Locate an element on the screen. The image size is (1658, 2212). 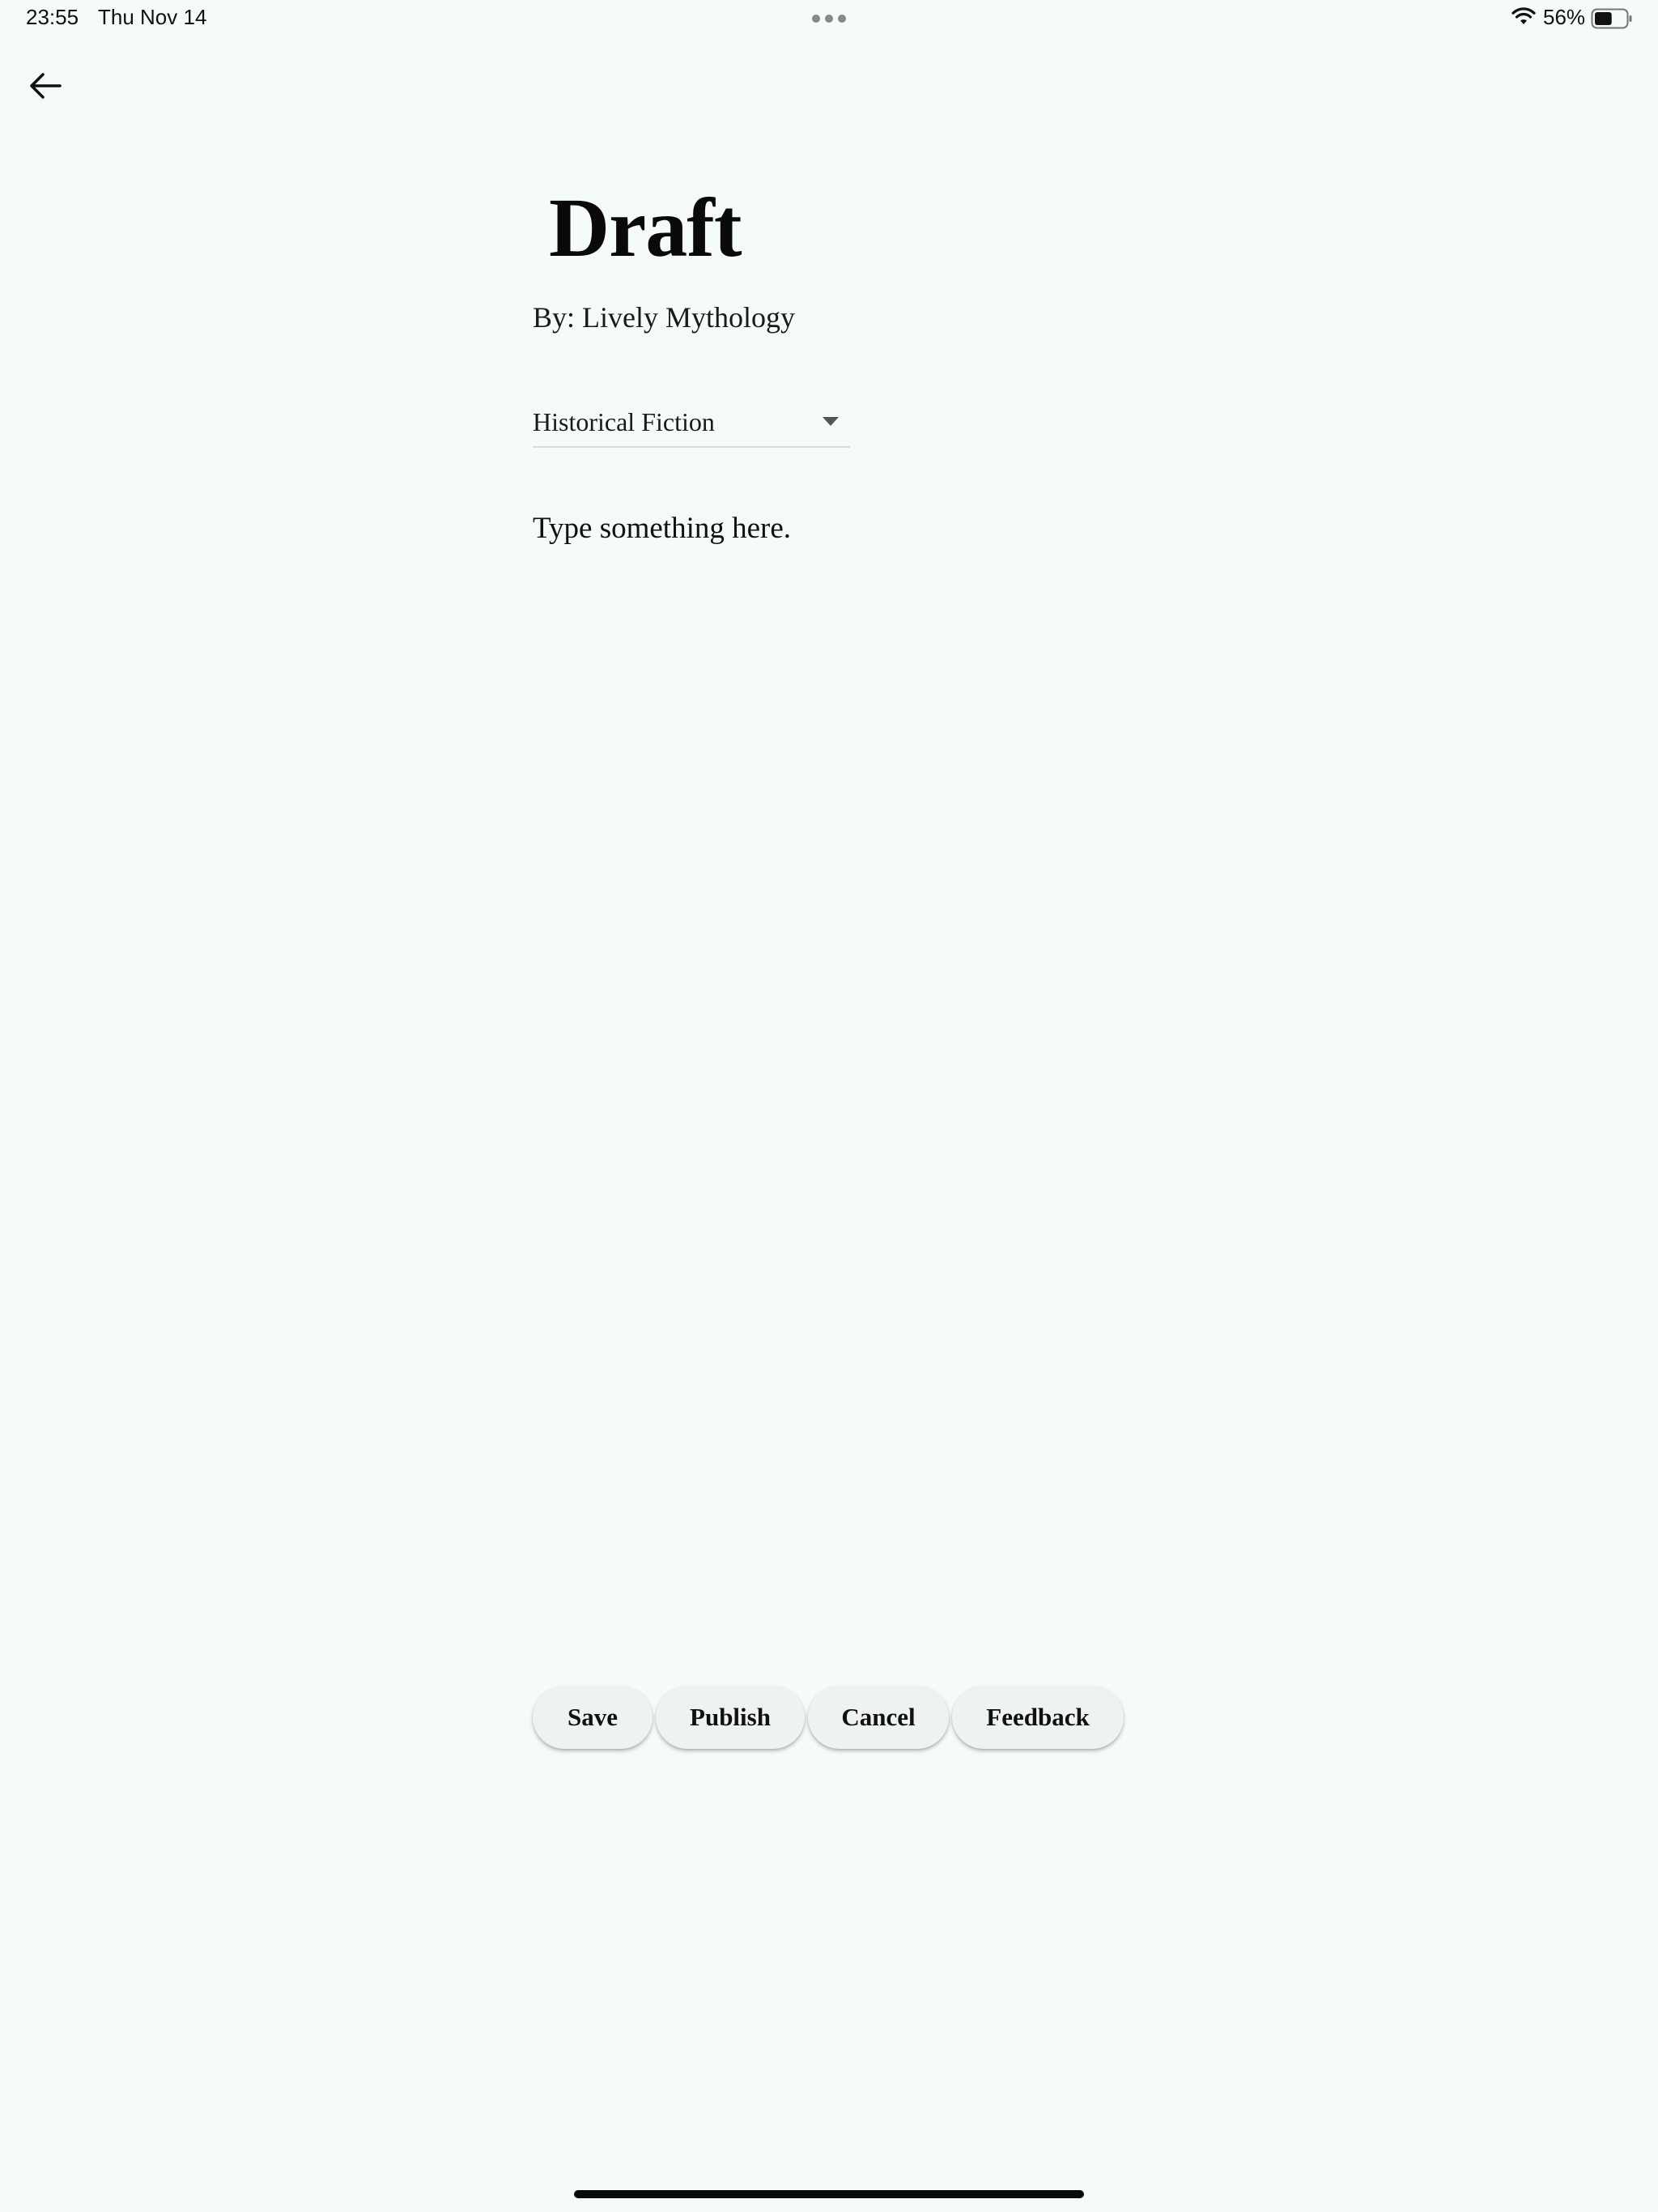
arrow-left-icon is located at coordinates (46, 86).